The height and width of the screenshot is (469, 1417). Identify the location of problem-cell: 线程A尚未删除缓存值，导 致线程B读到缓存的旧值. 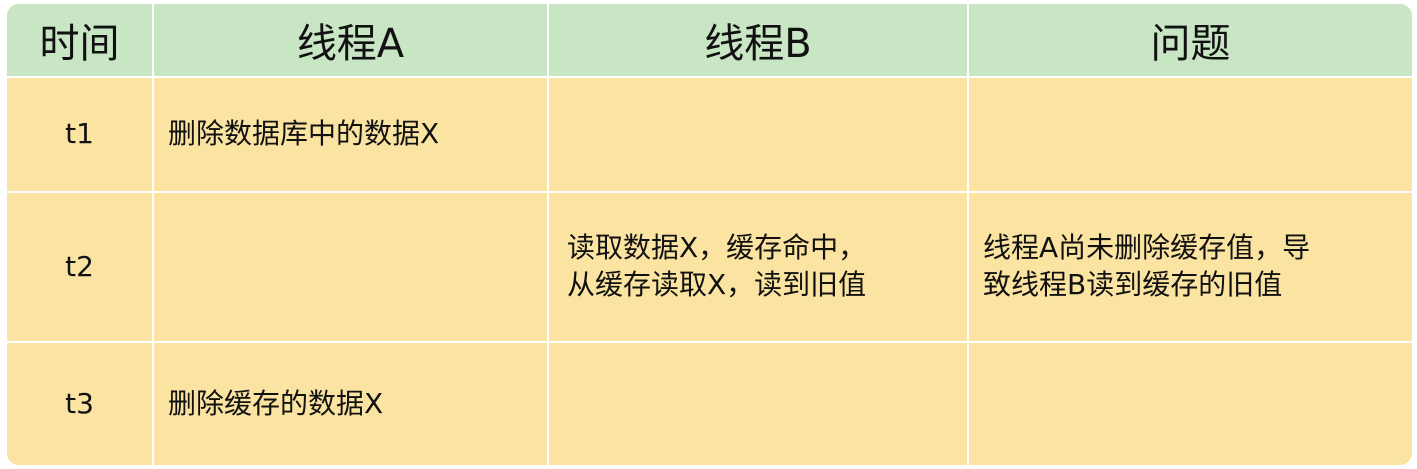
(1190, 267).